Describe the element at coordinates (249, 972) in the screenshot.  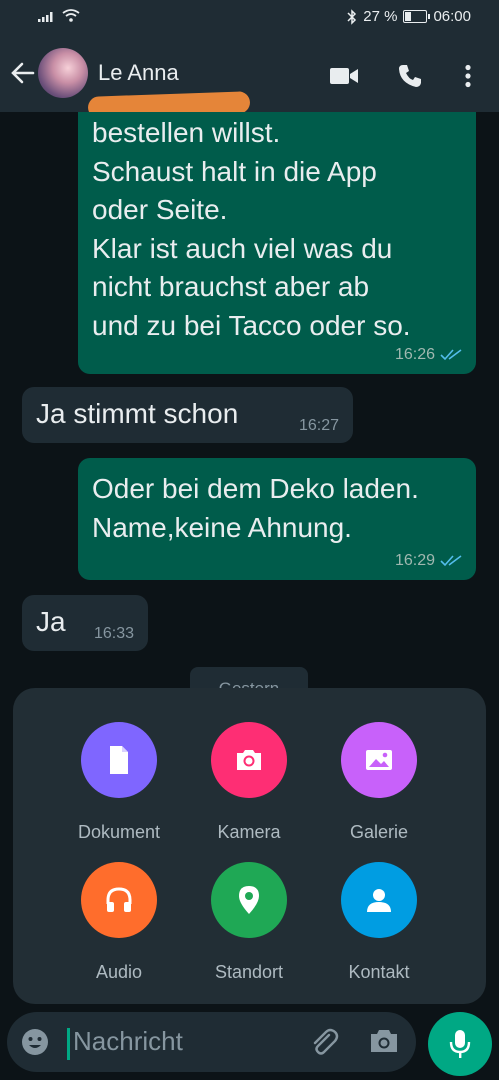
I see `attach-label: Standort` at that location.